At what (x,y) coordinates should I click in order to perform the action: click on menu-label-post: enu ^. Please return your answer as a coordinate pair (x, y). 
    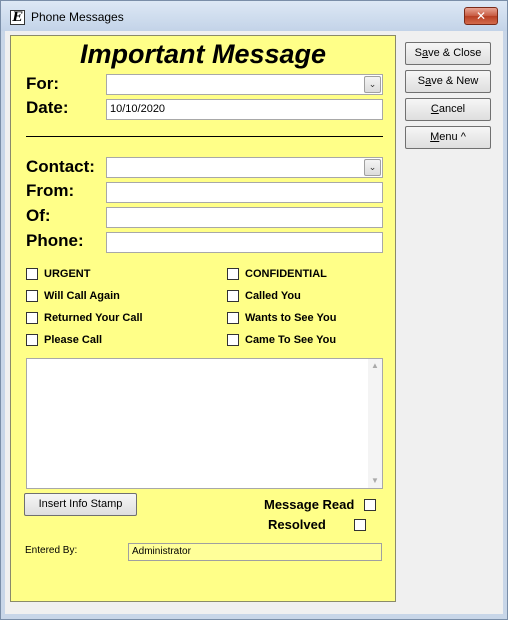
    Looking at the image, I should click on (452, 137).